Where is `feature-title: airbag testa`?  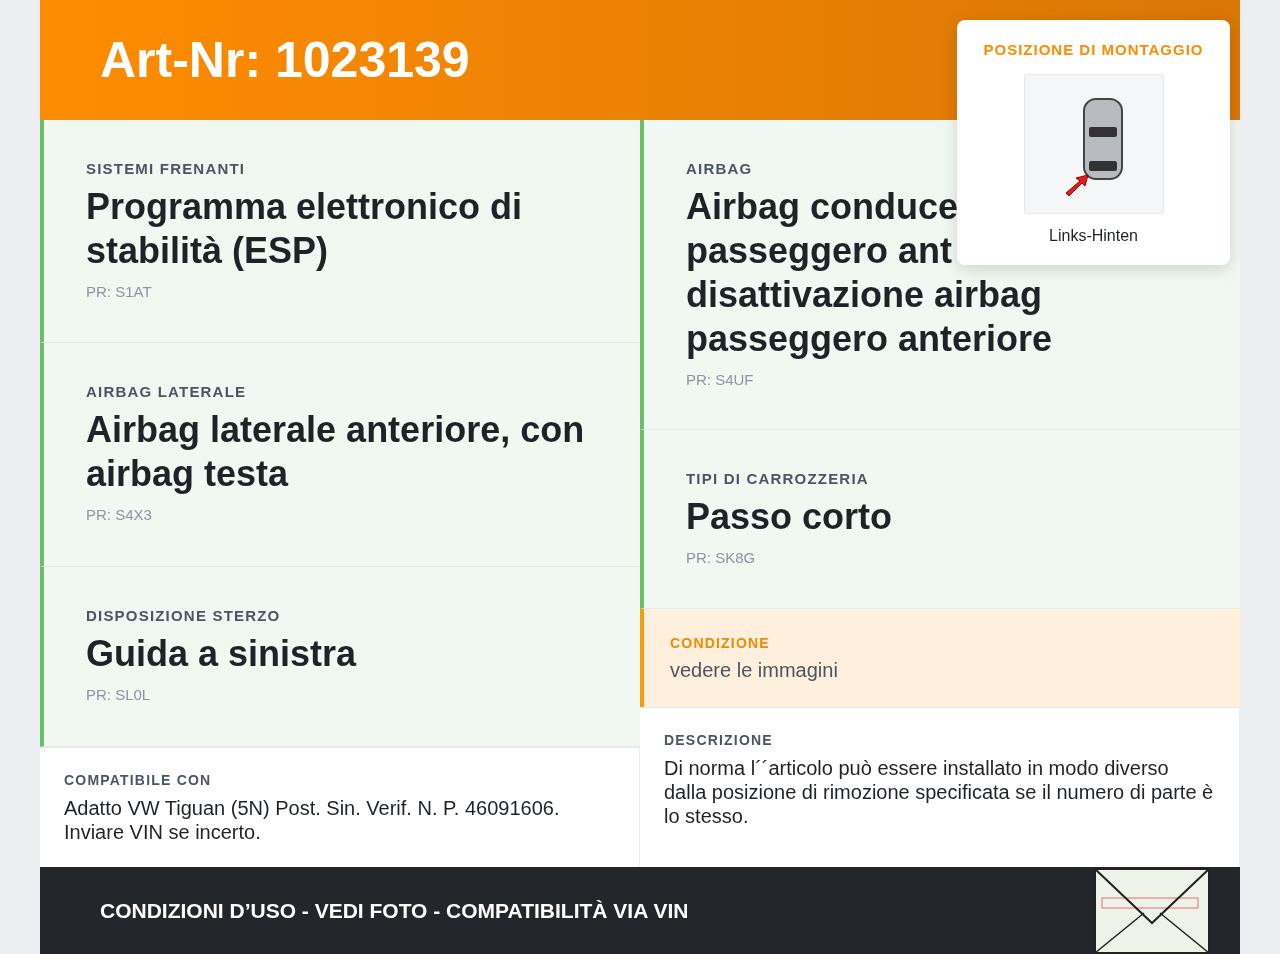
feature-title: airbag testa is located at coordinates (187, 474).